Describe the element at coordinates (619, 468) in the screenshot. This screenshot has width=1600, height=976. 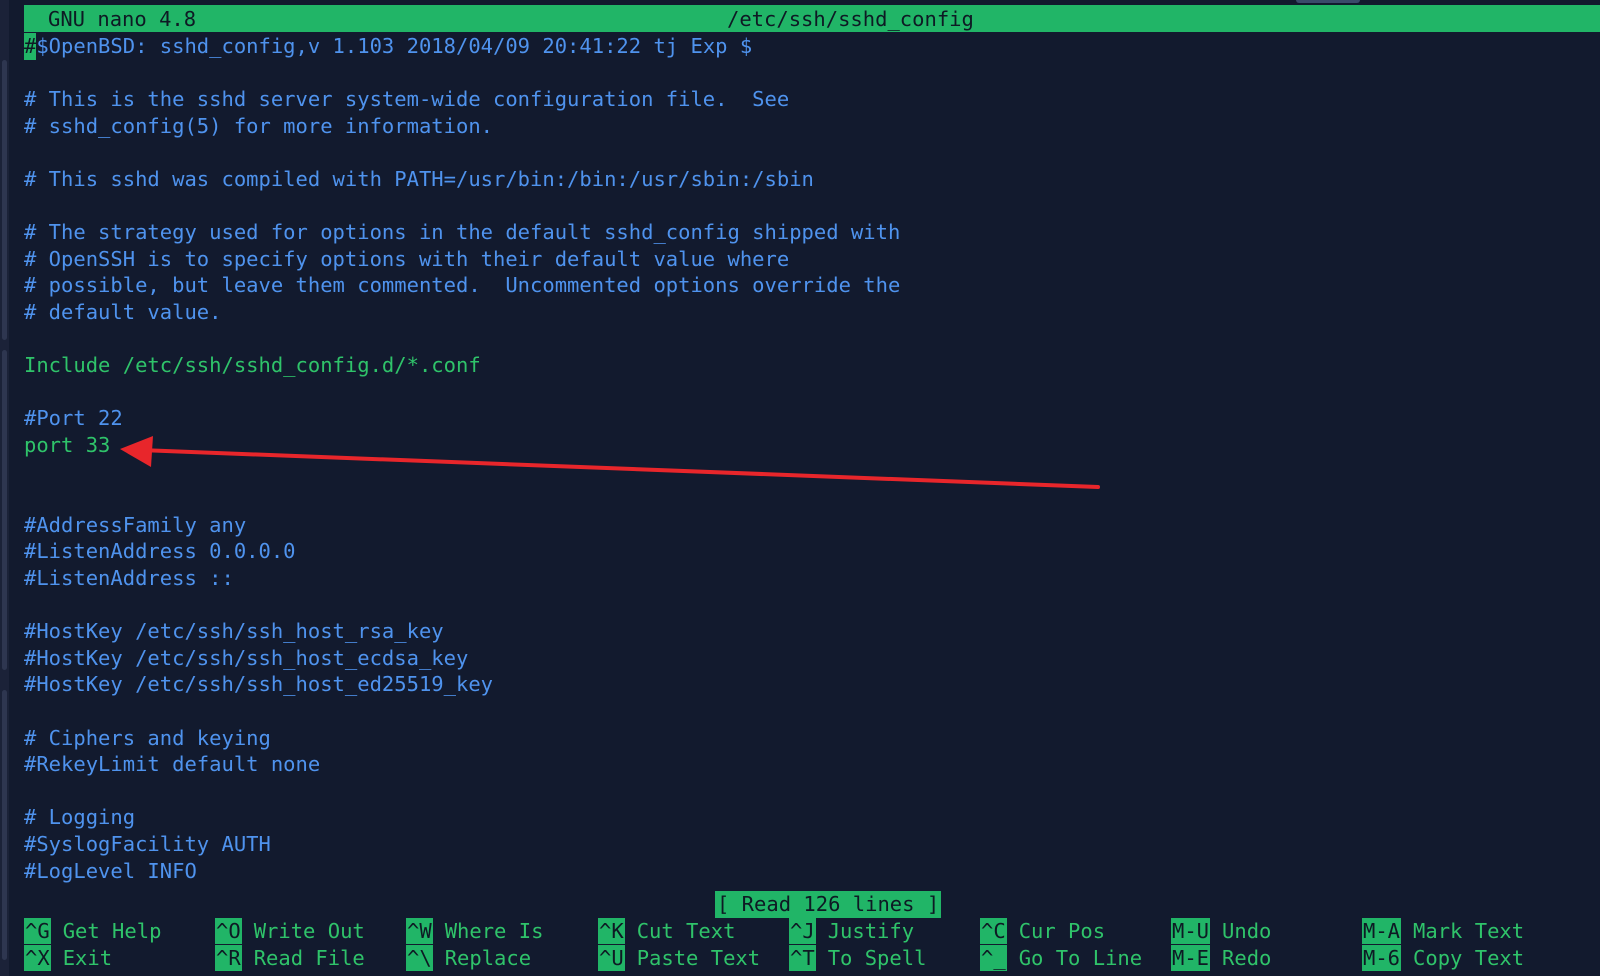
I see `annotation-arrow-shaft` at that location.